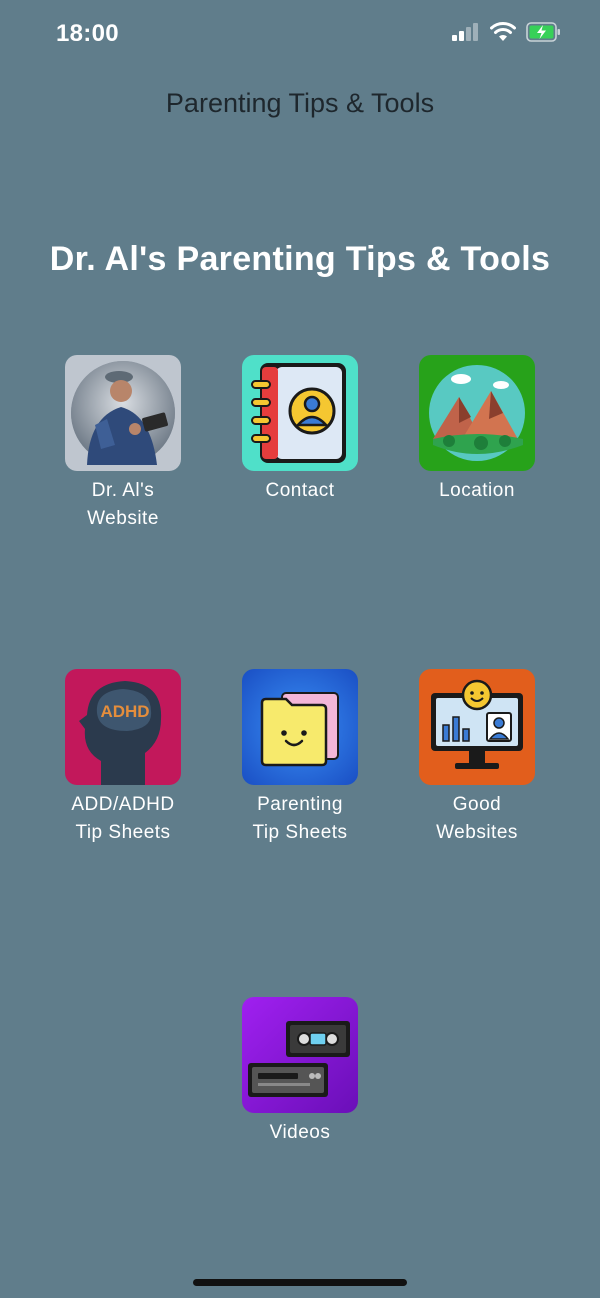 The image size is (600, 1298). What do you see at coordinates (543, 32) in the screenshot?
I see `battery-charging-icon` at bounding box center [543, 32].